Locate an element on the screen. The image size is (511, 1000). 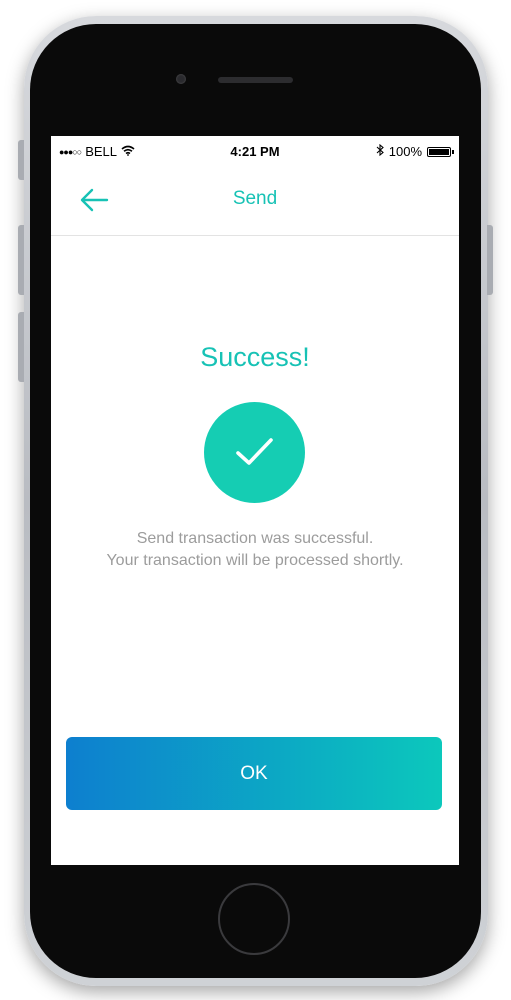
checkmark-icon is located at coordinates (254, 451).